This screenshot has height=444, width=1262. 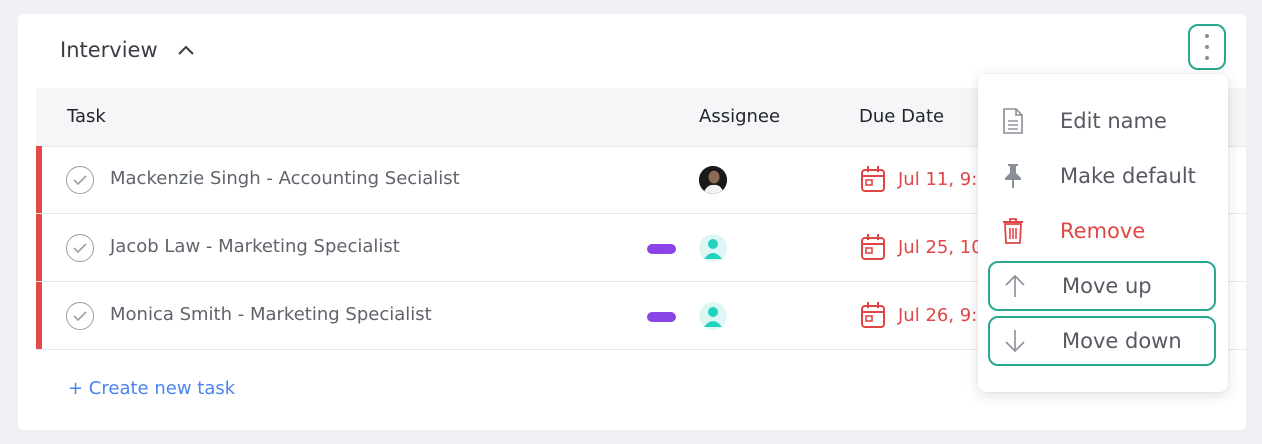 What do you see at coordinates (902, 116) in the screenshot?
I see `header-due-date: Due Date` at bounding box center [902, 116].